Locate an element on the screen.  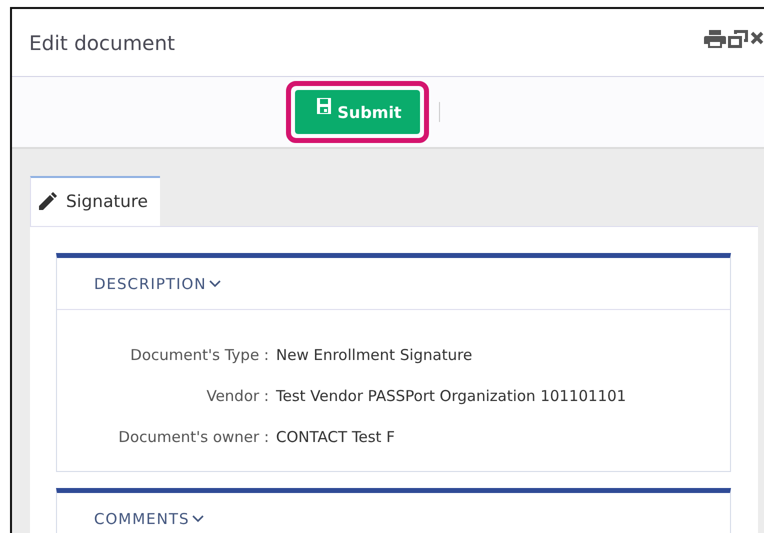
print-icon is located at coordinates (715, 39).